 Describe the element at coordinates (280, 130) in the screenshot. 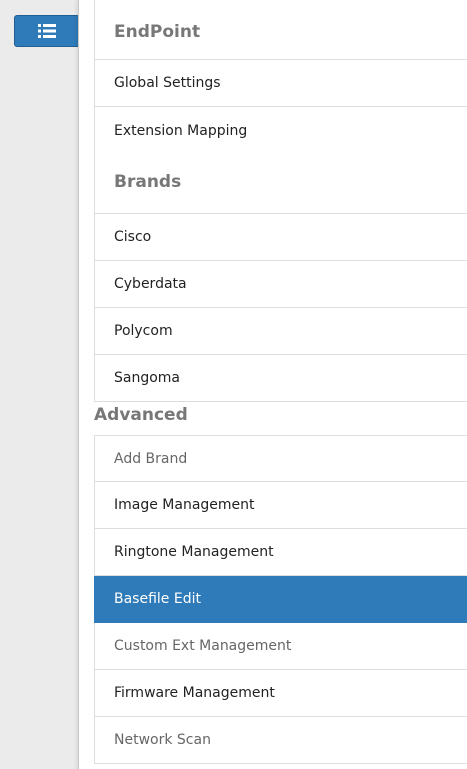

I see `menu-item-extension-mapping: Extension Mapping` at that location.